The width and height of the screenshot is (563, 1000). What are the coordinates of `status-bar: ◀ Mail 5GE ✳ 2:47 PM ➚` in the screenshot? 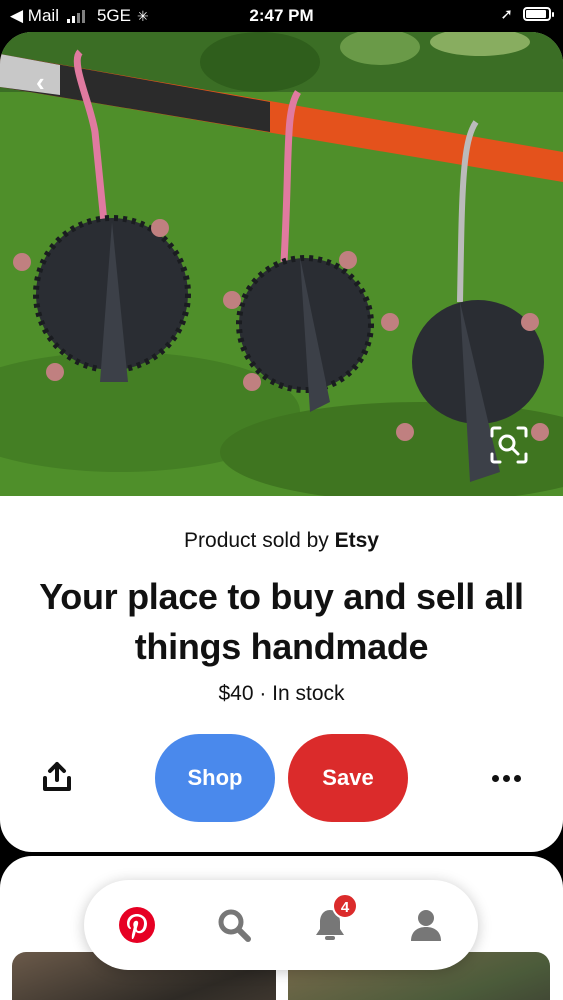 It's located at (281, 16).